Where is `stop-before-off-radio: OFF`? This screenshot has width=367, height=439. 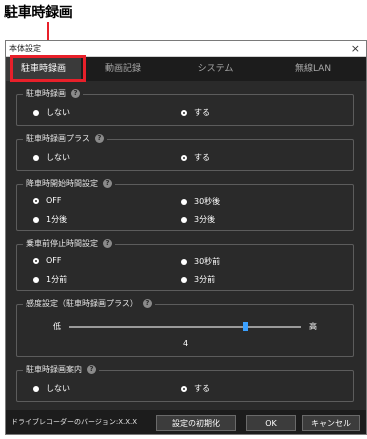 stop-before-off-radio: OFF is located at coordinates (47, 260).